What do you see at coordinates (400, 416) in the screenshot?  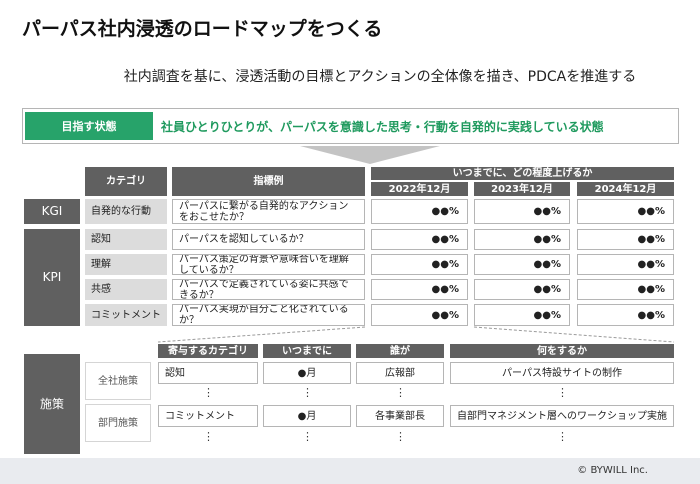 I see `table-row-who: 各事業部長` at bounding box center [400, 416].